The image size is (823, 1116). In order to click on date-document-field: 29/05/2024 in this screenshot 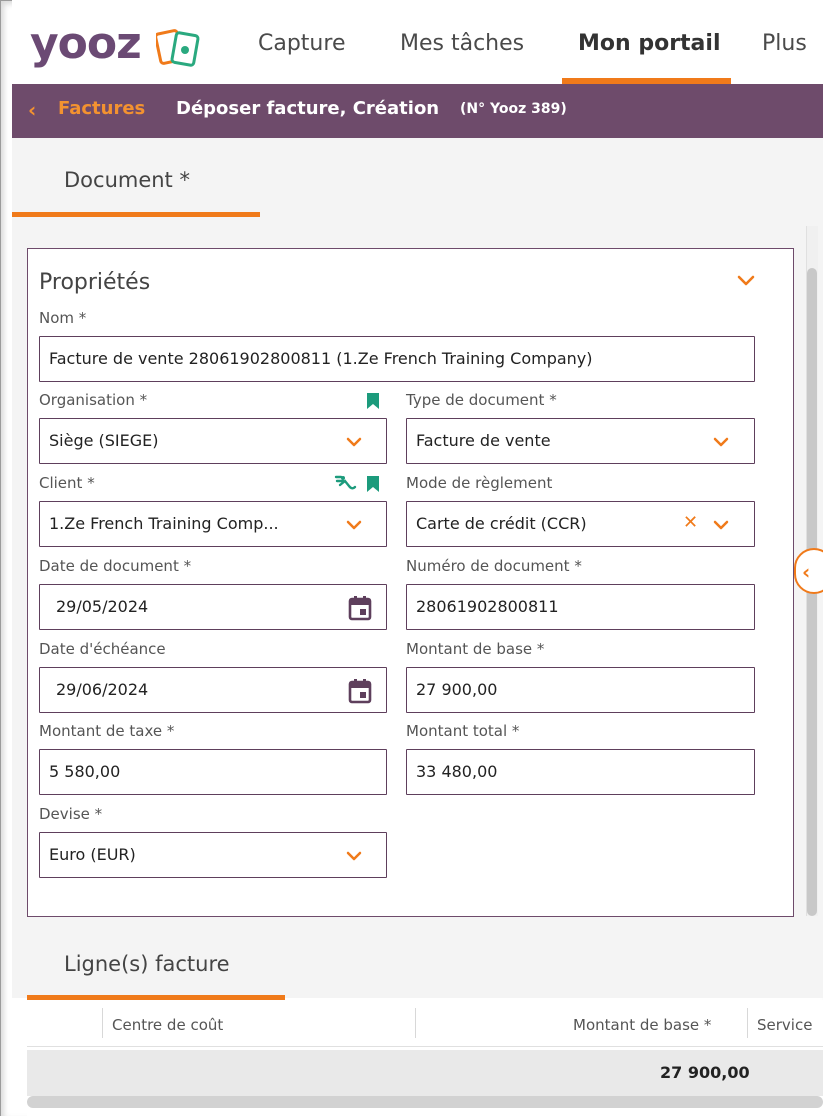, I will do `click(213, 607)`.